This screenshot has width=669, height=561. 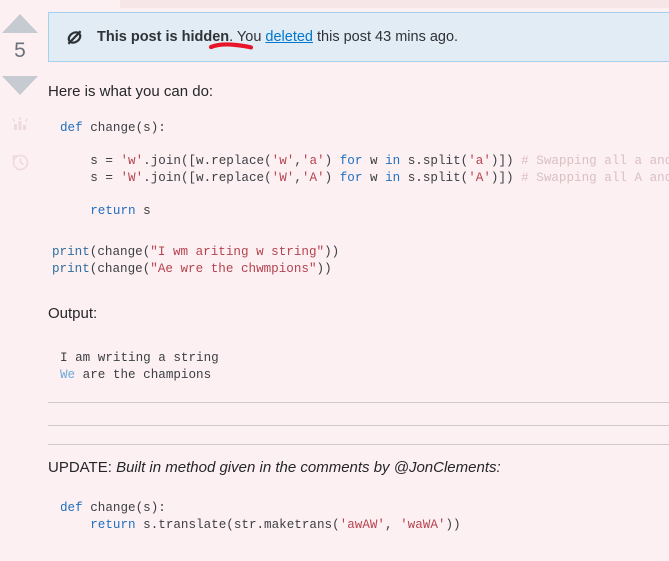 What do you see at coordinates (423, 524) in the screenshot?
I see `code-token: 'waWA'` at bounding box center [423, 524].